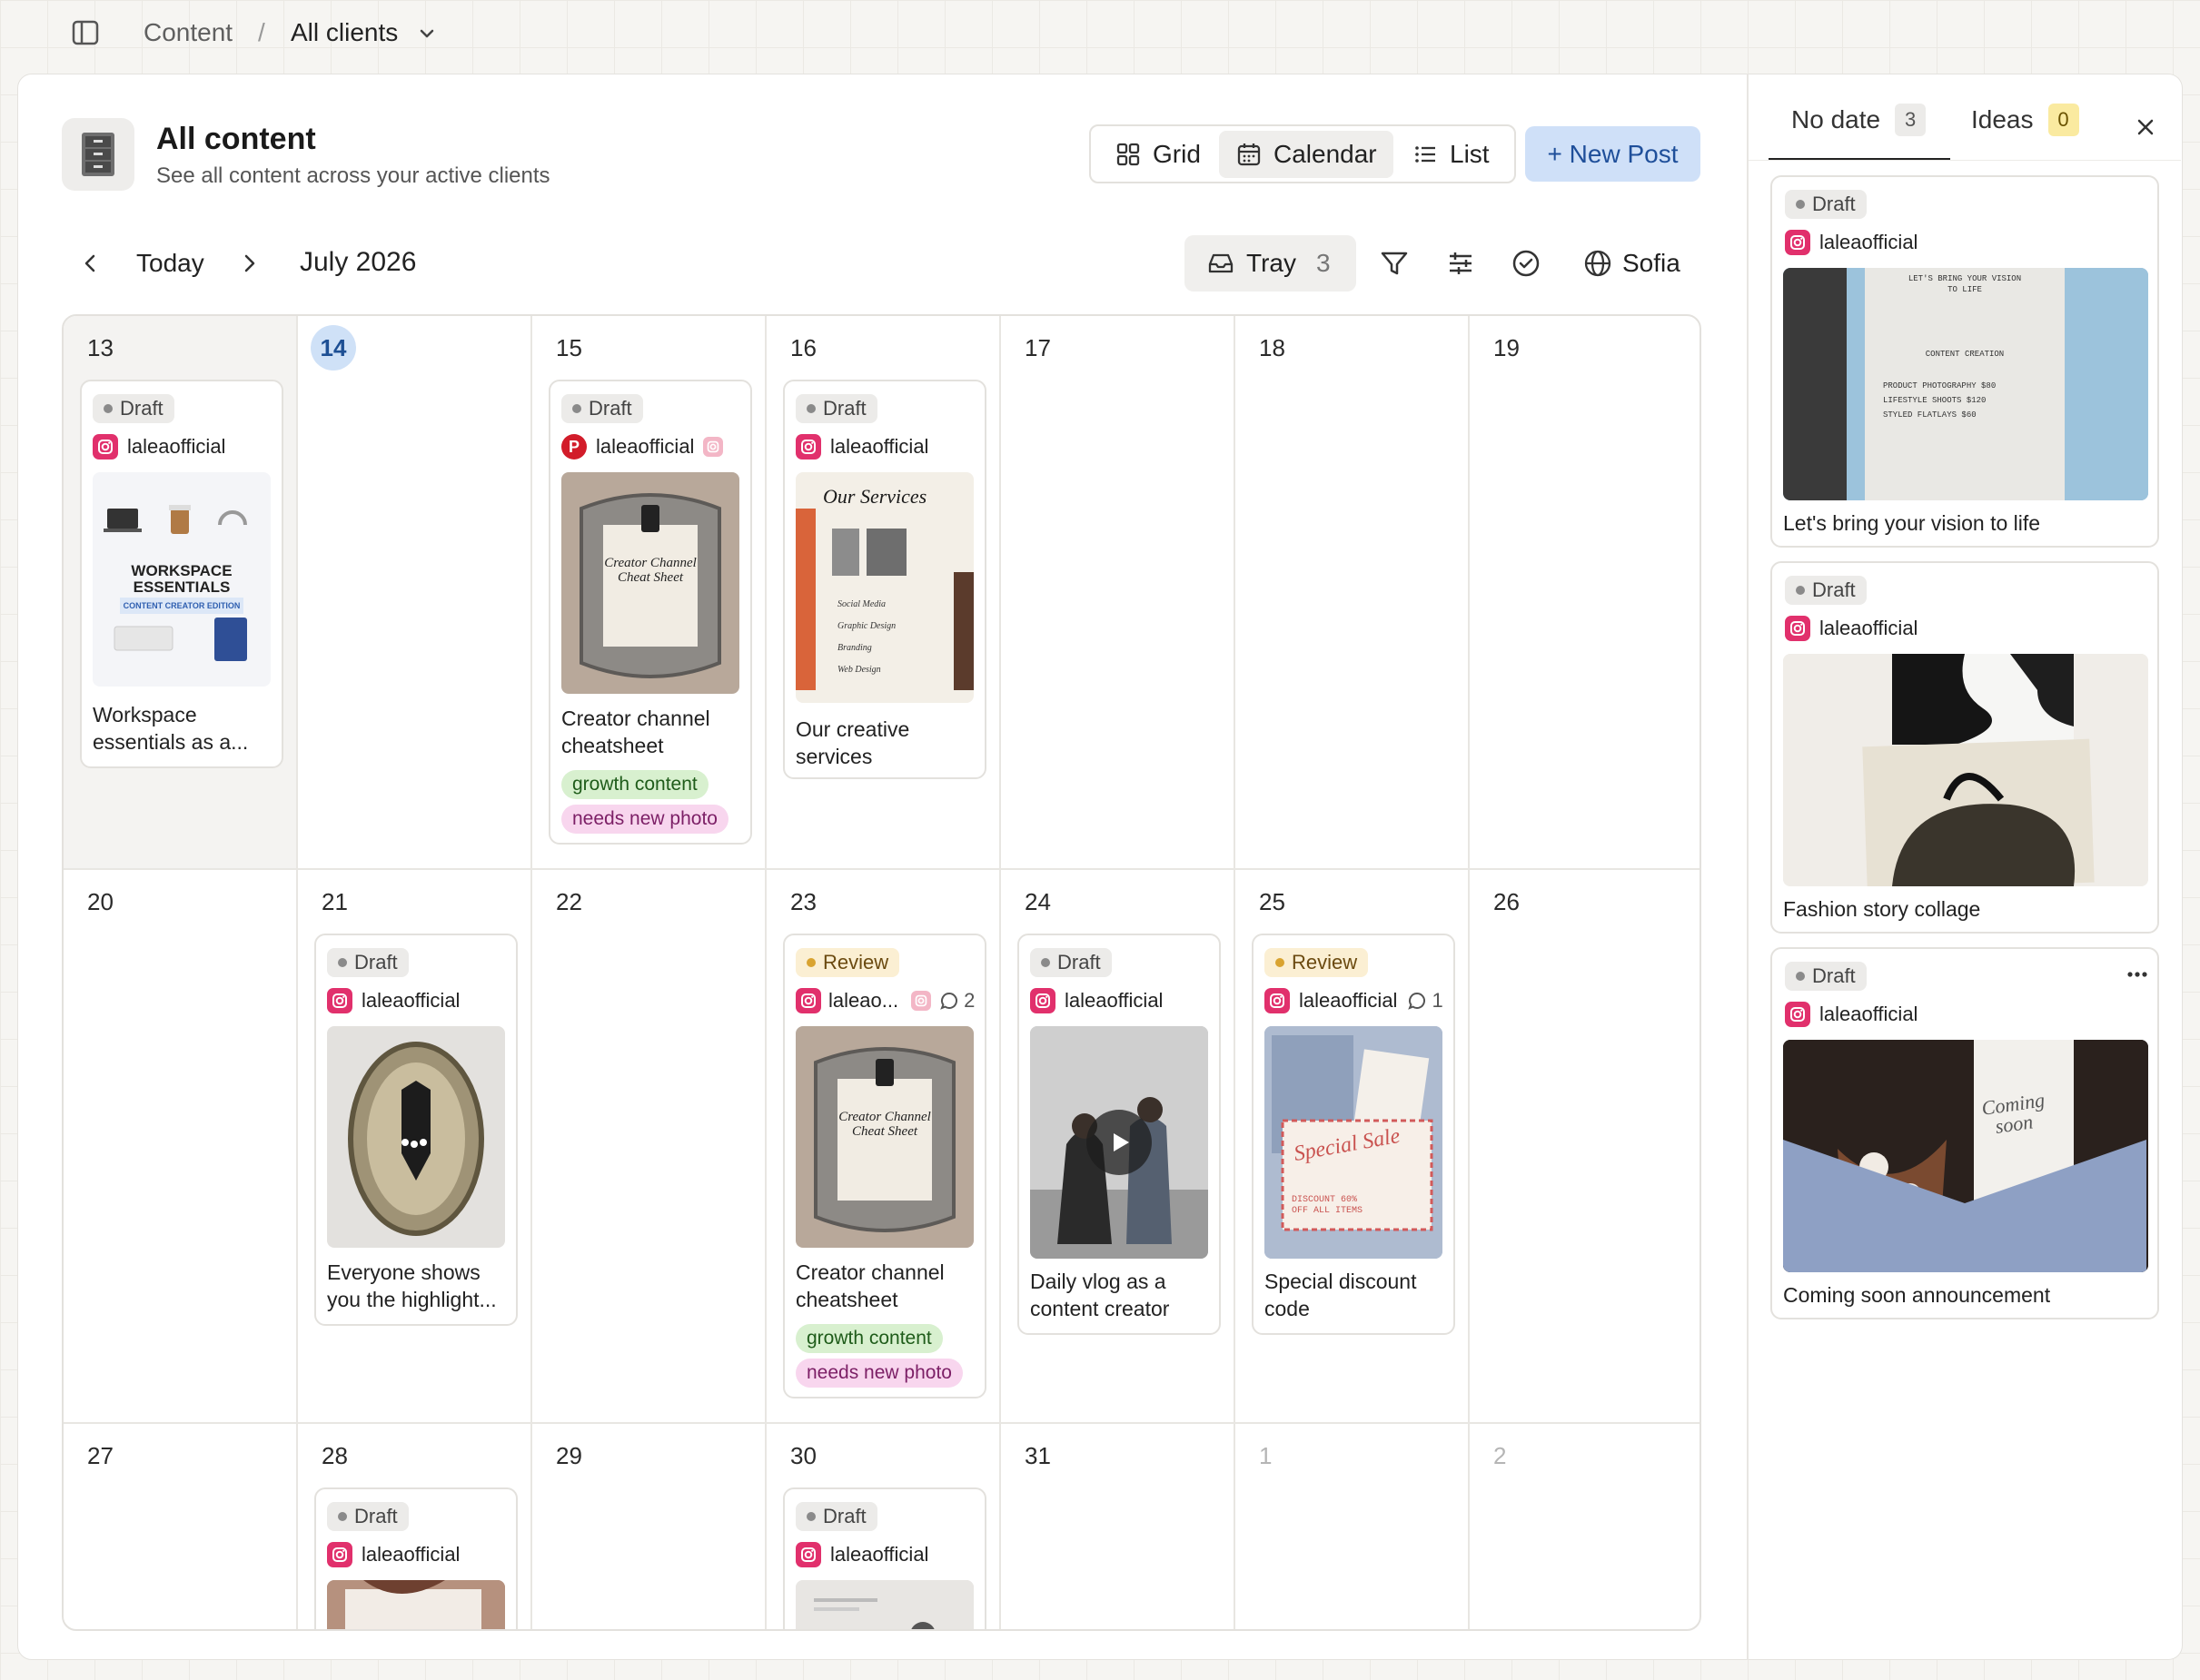 The height and width of the screenshot is (1680, 2200). I want to click on today-marker: 14, so click(333, 348).